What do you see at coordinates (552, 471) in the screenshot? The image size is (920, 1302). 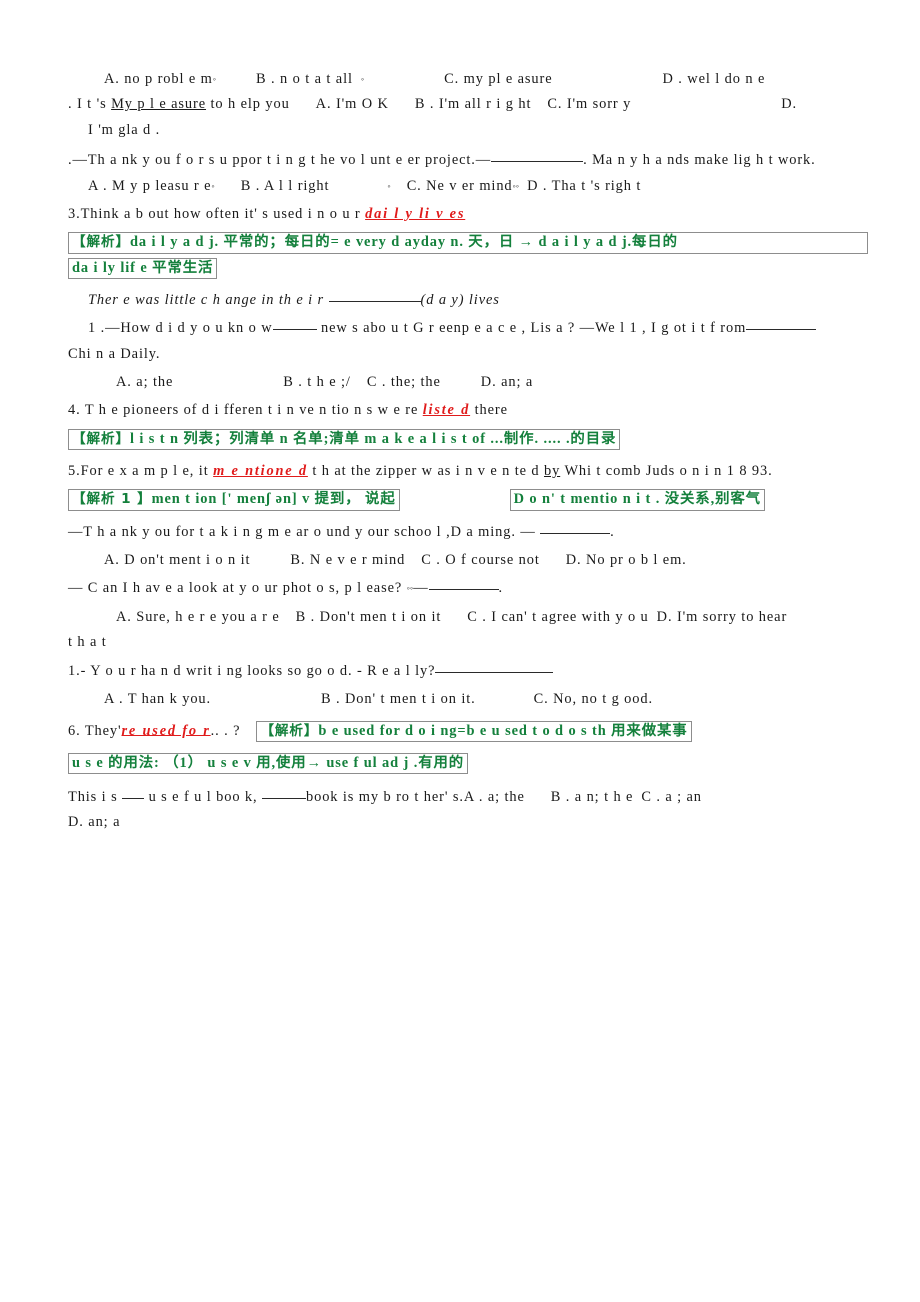 I see `underlined-word: by` at bounding box center [552, 471].